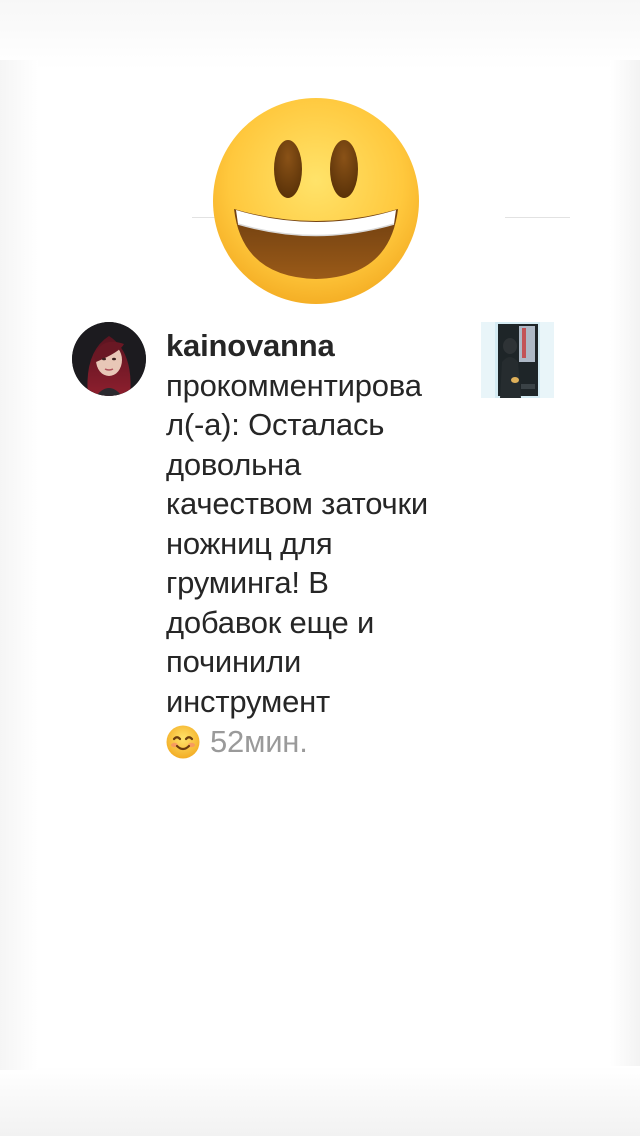 The width and height of the screenshot is (640, 1136). Describe the element at coordinates (259, 741) in the screenshot. I see `timestamp: 52мин.` at that location.